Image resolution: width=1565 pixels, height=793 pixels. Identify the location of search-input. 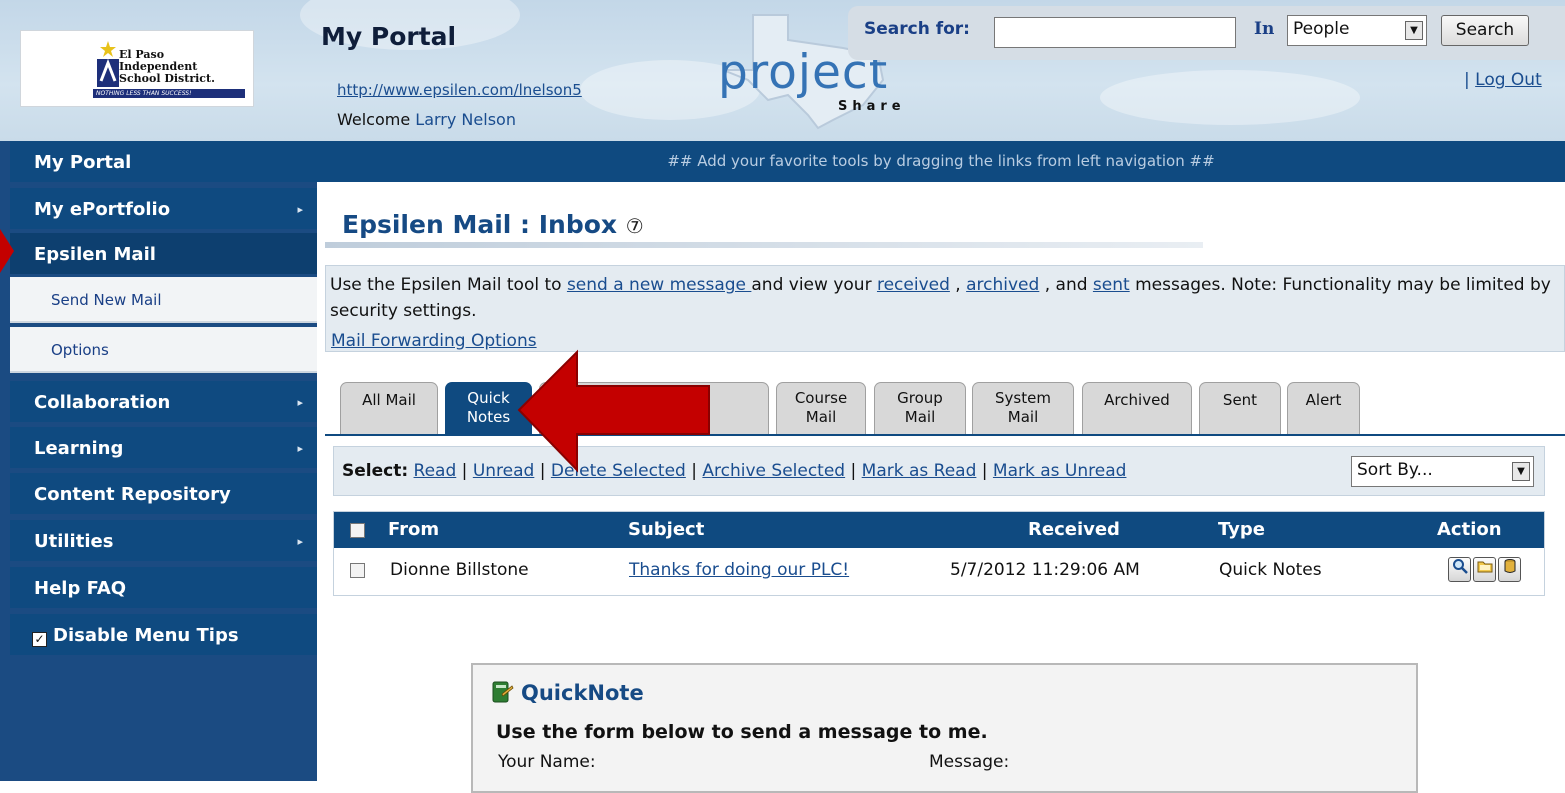
(1115, 32).